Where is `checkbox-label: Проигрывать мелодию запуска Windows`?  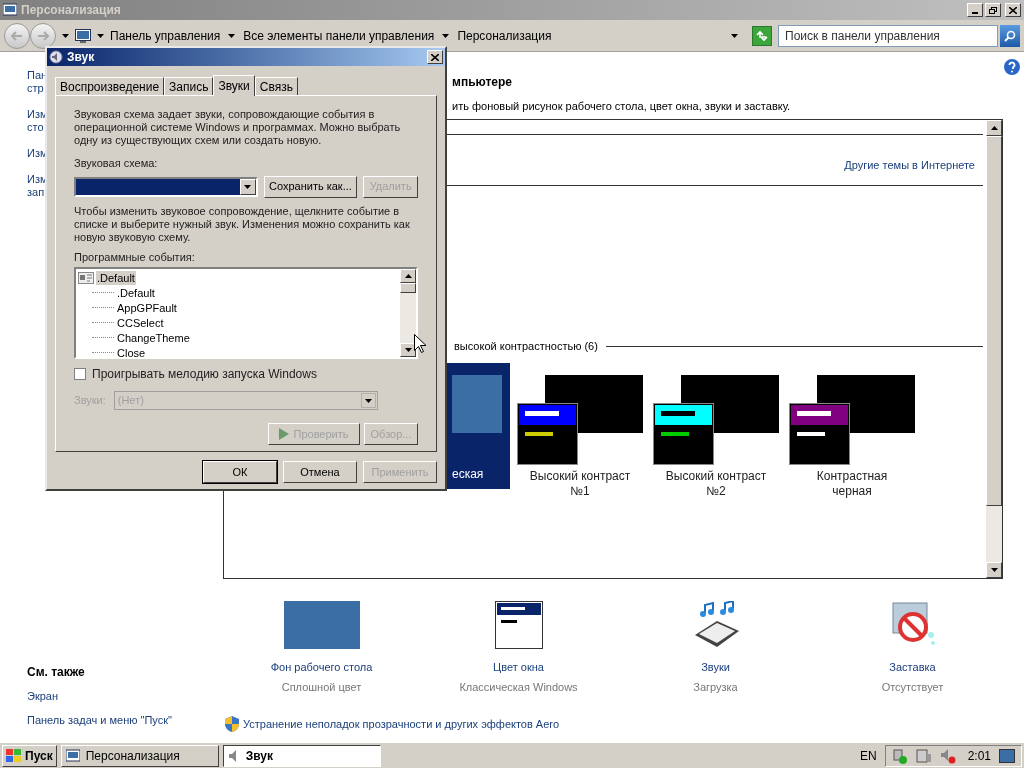 checkbox-label: Проигрывать мелодию запуска Windows is located at coordinates (204, 374).